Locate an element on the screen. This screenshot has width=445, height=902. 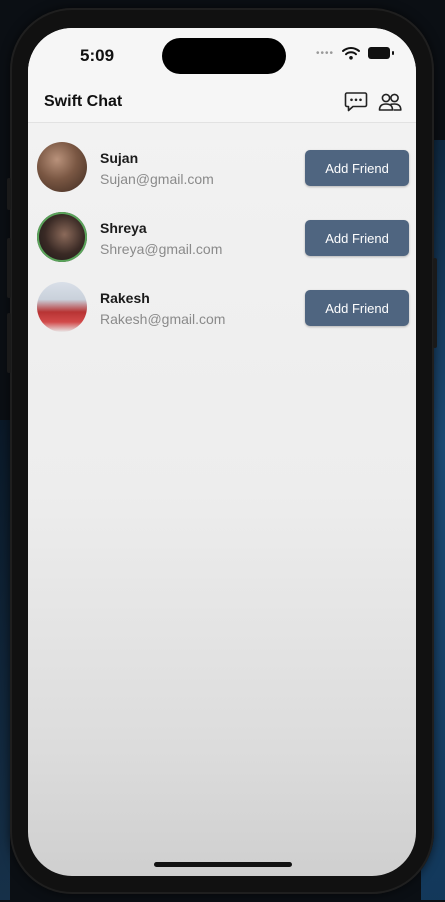
status-icons: •••• is located at coordinates (355, 53).